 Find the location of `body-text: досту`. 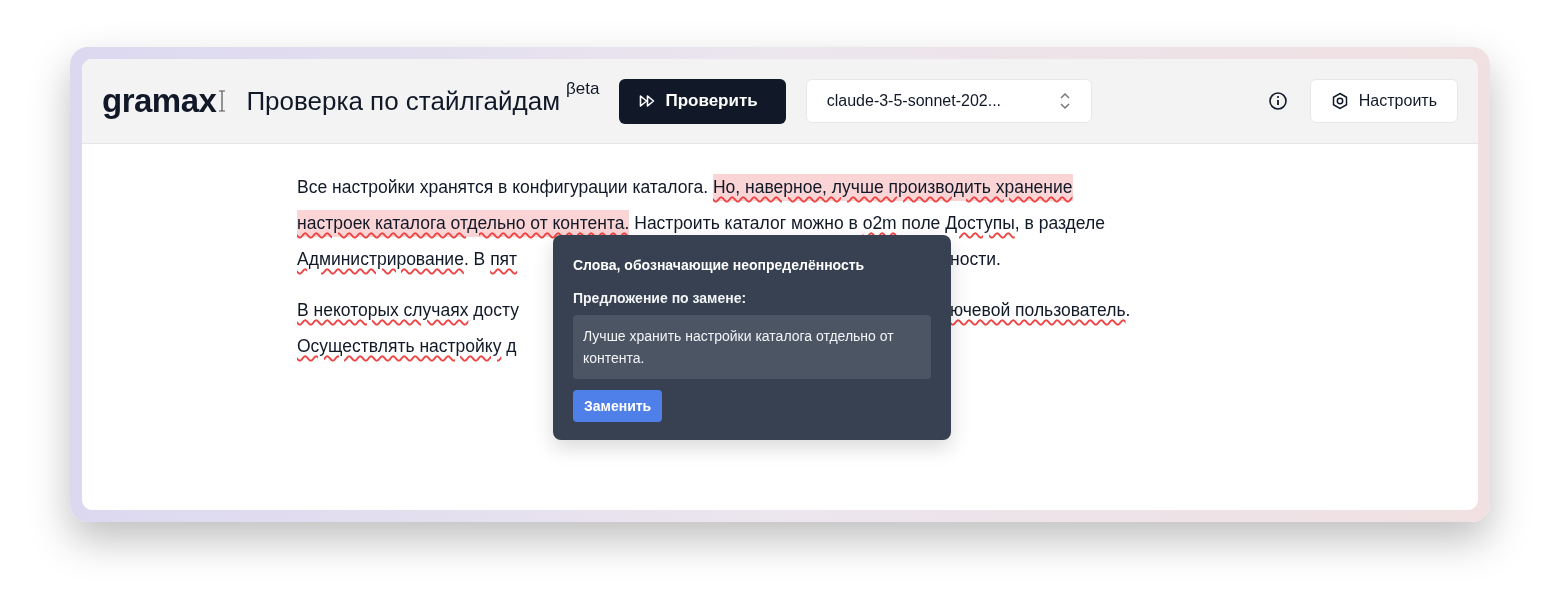

body-text: досту is located at coordinates (495, 310).